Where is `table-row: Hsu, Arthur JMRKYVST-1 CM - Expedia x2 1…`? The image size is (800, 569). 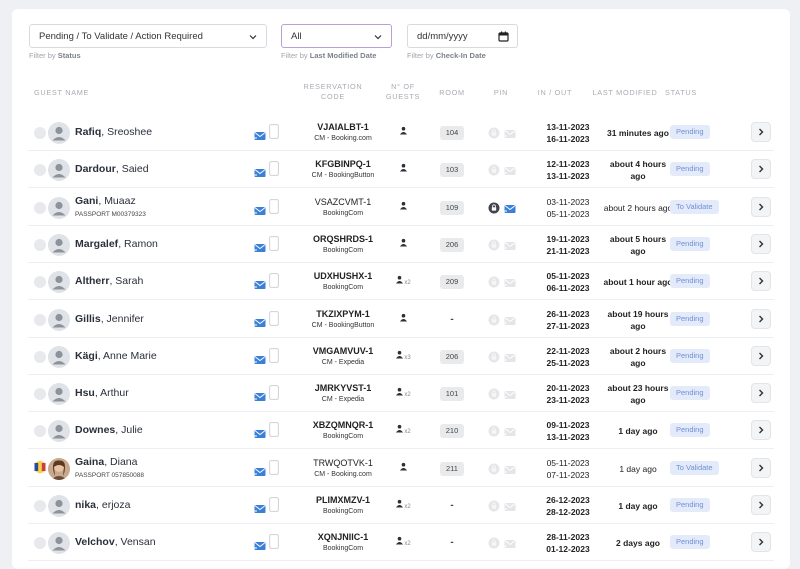 table-row: Hsu, Arthur JMRKYVST-1 CM - Expedia x2 1… is located at coordinates (401, 394).